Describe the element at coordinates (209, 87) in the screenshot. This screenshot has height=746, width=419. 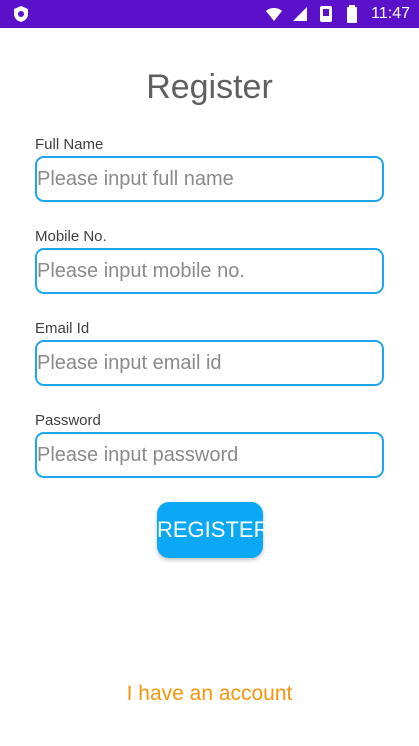
I see `page-title: Register` at that location.